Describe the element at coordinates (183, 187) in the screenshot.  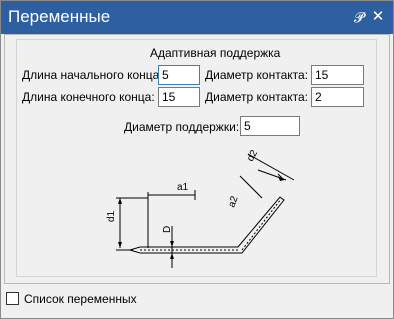
I see `label-a1: a1` at that location.